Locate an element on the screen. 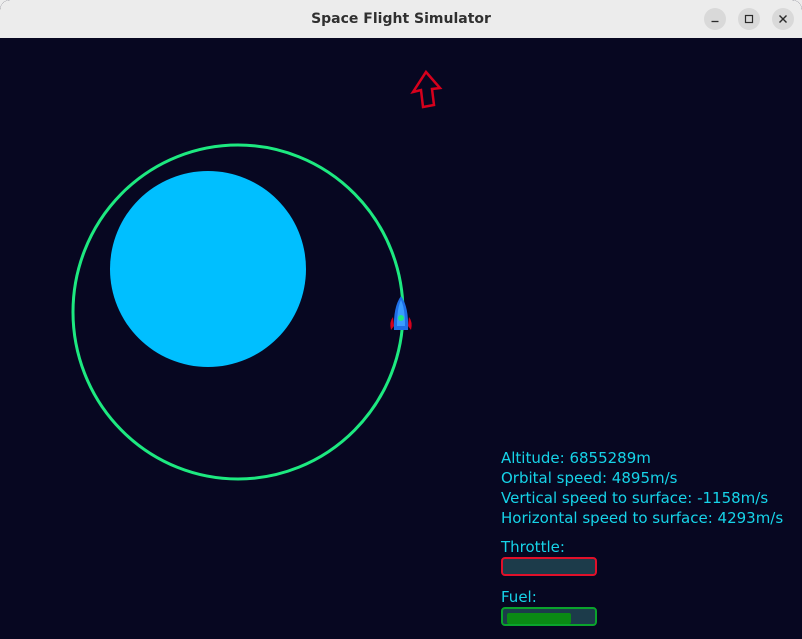 Image resolution: width=802 pixels, height=639 pixels. window-title: Space Flight Simulator is located at coordinates (401, 19).